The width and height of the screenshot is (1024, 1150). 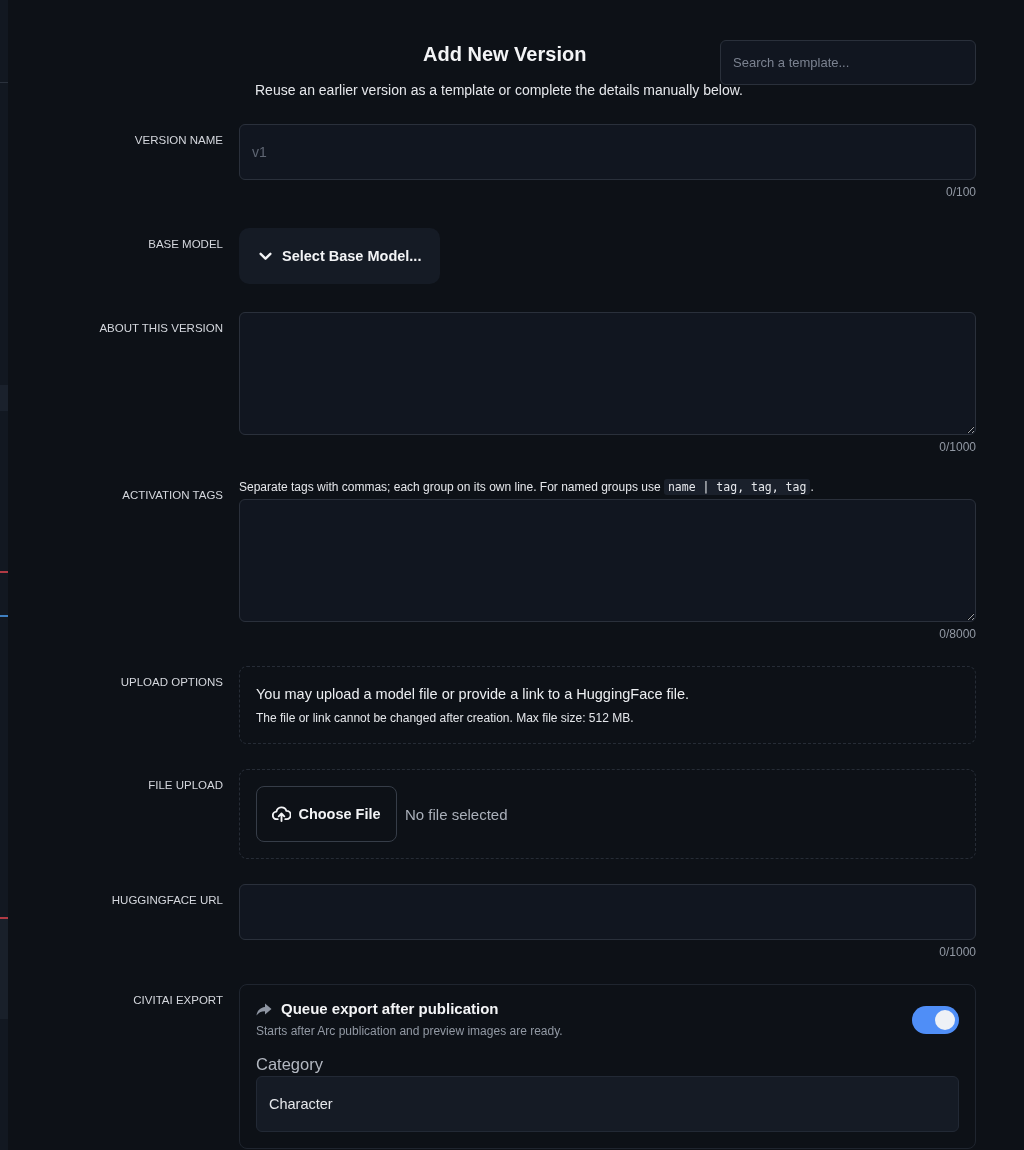 What do you see at coordinates (505, 54) in the screenshot?
I see `dialog-title: Add New Version` at bounding box center [505, 54].